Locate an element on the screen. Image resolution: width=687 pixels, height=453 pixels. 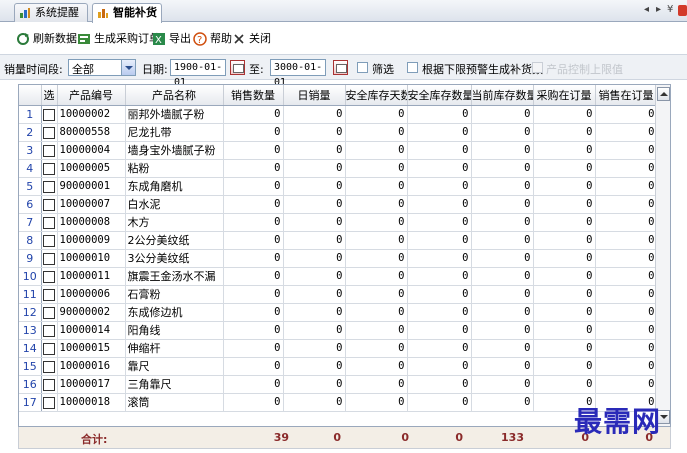
scroll-up-icon is located at coordinates (663, 94).